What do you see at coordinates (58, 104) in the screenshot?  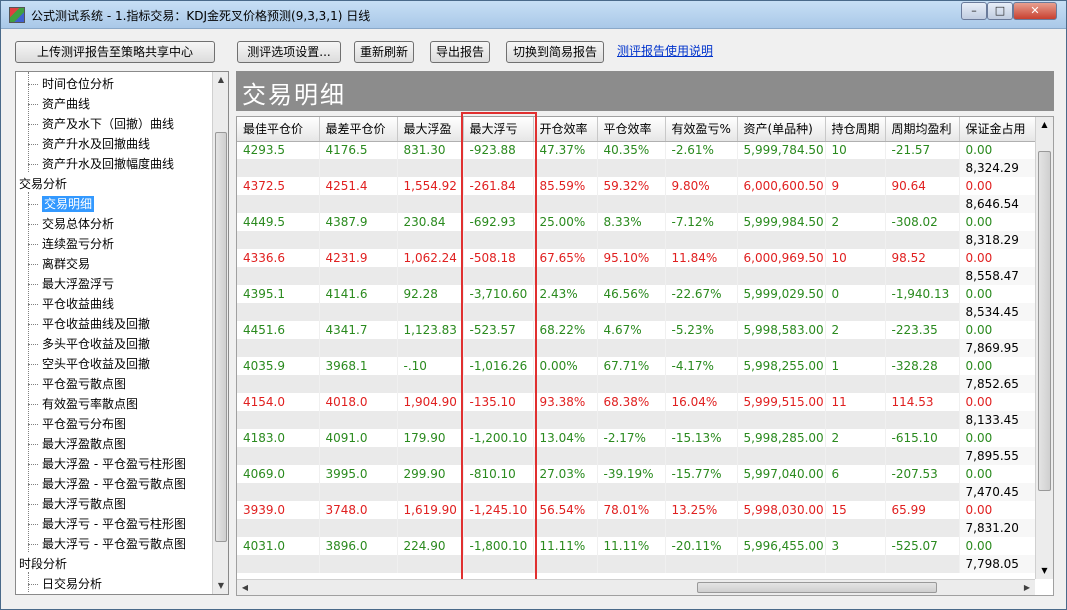 I see `tree-item: 资产曲线` at bounding box center [58, 104].